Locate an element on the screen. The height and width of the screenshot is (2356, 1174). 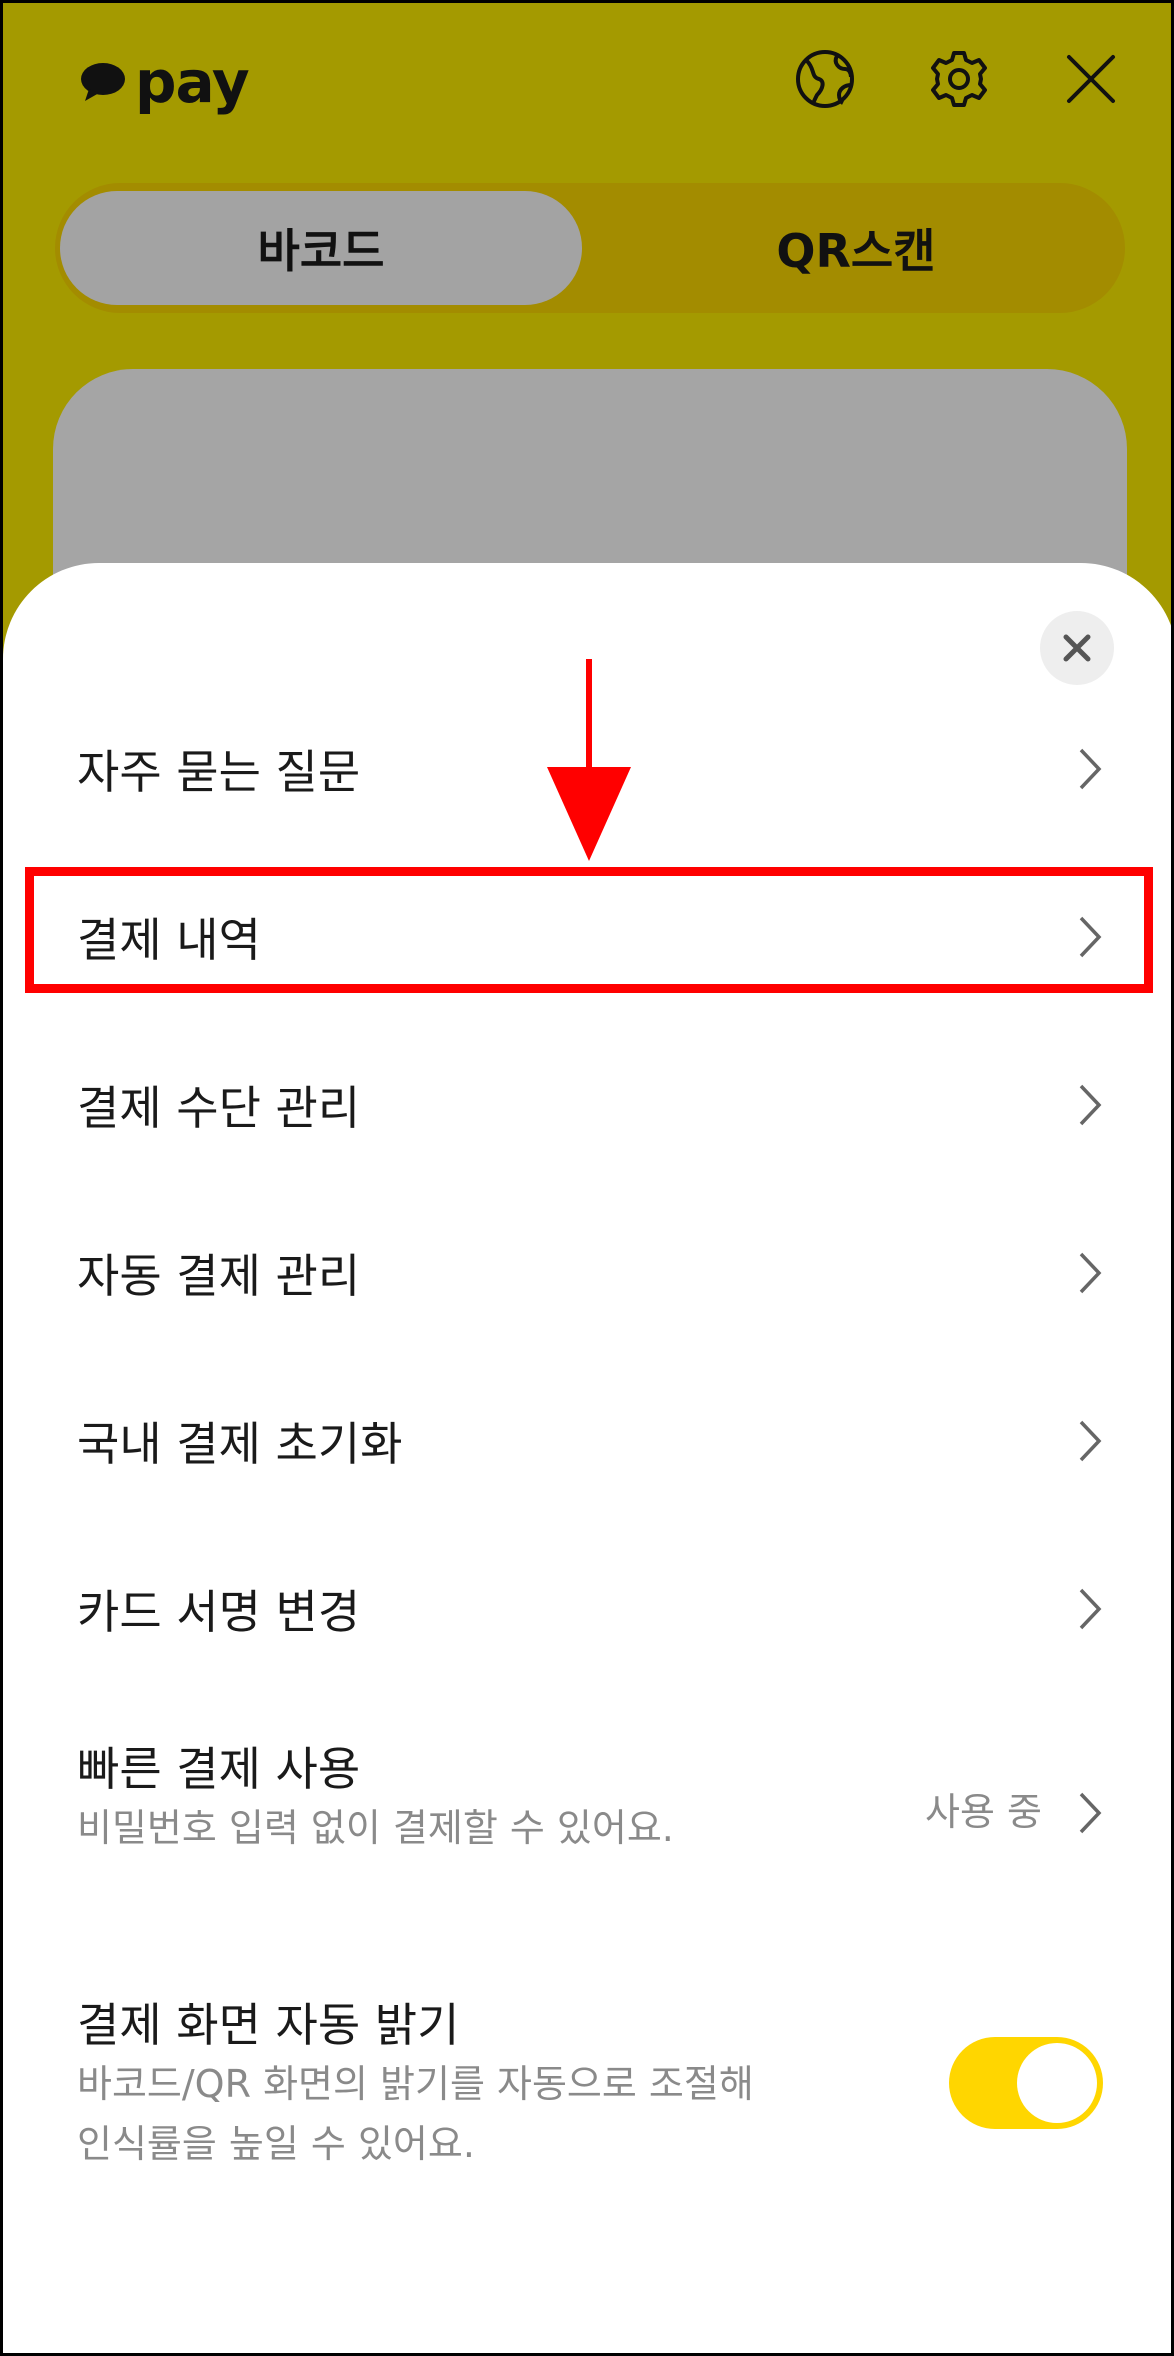
gear-icon is located at coordinates (959, 79).